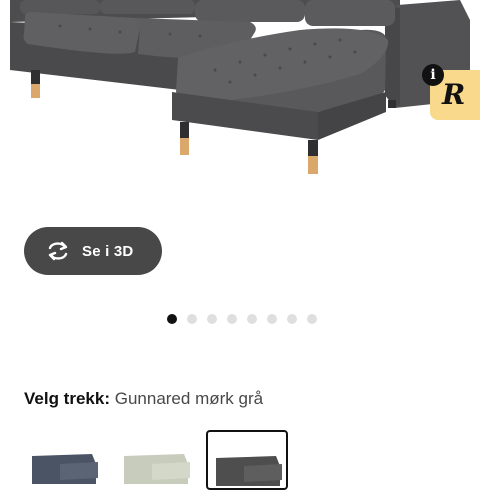  I want to click on cover-option-blue, so click(65, 460).